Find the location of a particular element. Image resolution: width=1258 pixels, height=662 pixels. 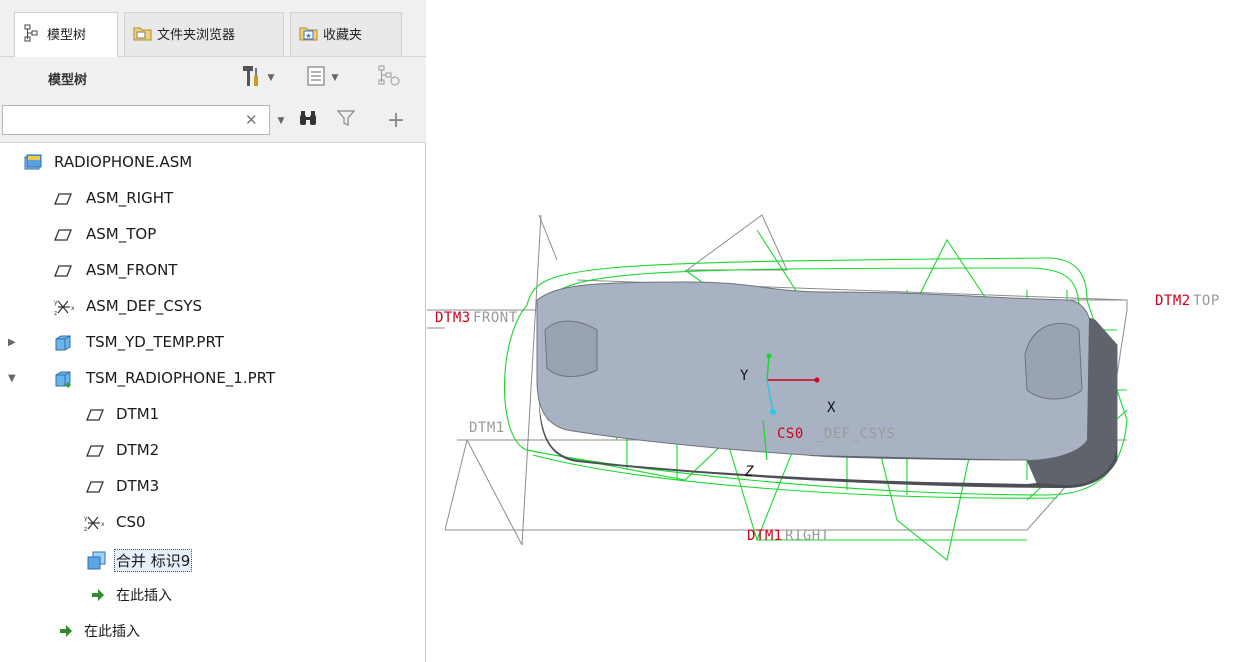

add-plus-icon: + is located at coordinates (396, 120).